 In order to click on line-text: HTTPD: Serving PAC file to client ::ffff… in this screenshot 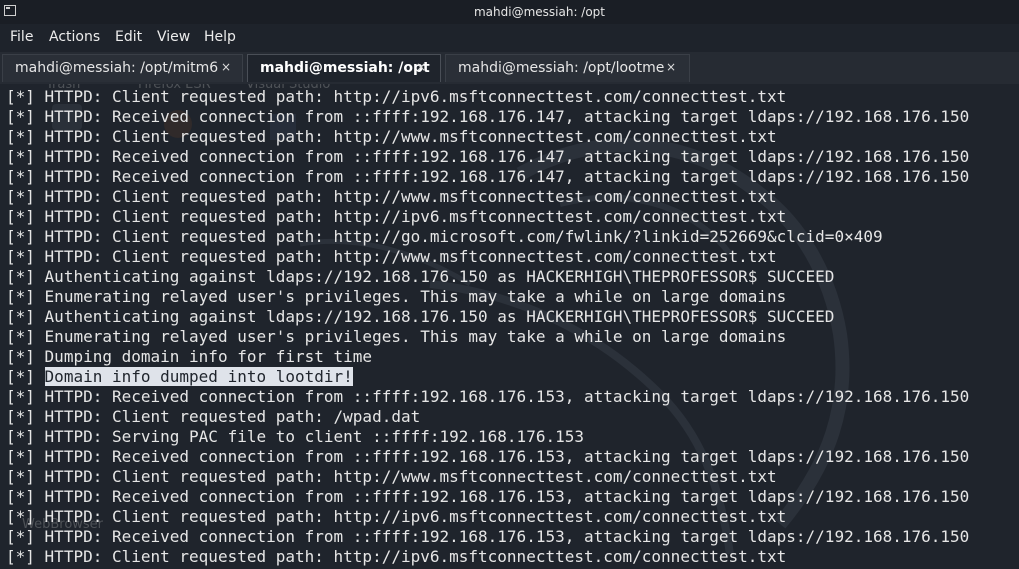, I will do `click(314, 436)`.